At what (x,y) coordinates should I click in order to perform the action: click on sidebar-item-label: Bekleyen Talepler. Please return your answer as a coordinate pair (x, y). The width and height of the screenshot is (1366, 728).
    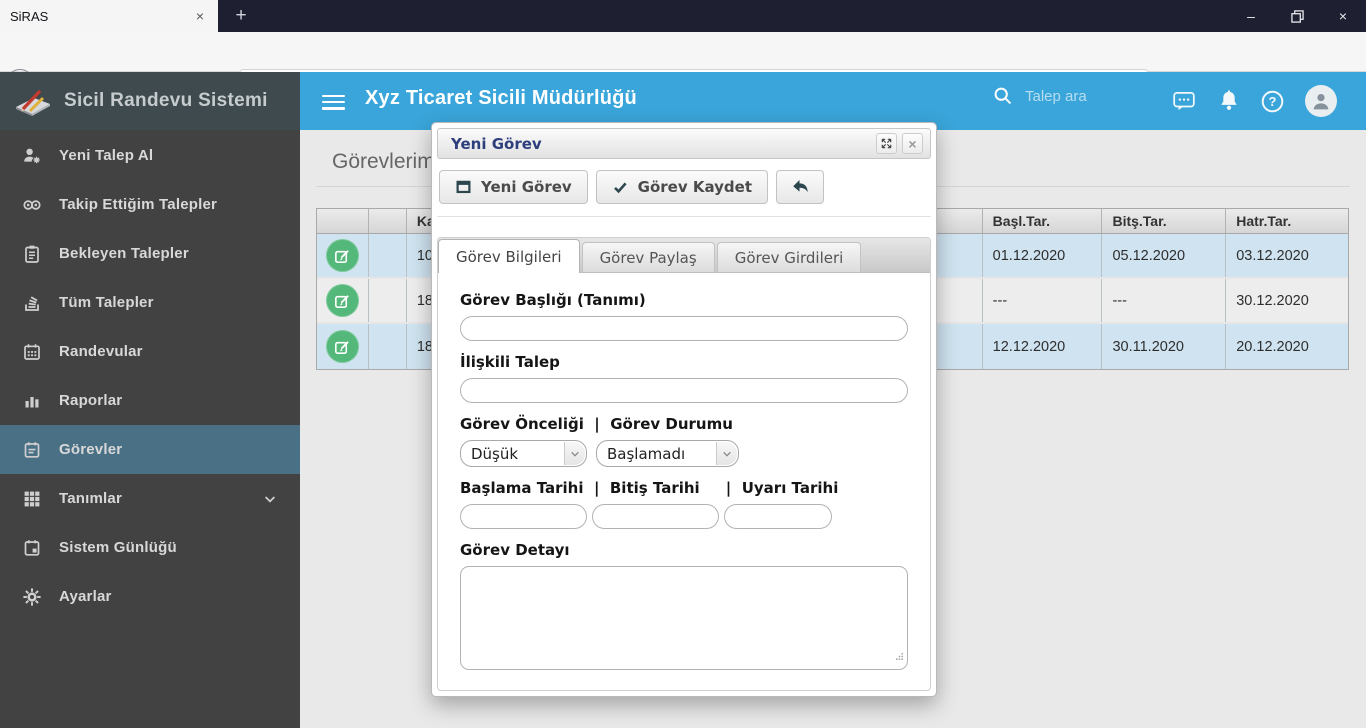
    Looking at the image, I should click on (124, 253).